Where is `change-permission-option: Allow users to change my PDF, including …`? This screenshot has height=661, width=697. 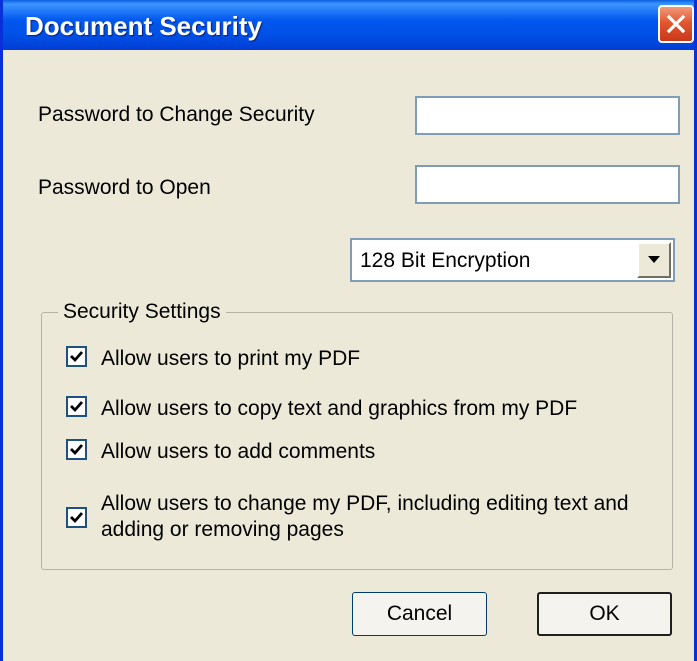 change-permission-option: Allow users to change my PDF, including … is located at coordinates (356, 517).